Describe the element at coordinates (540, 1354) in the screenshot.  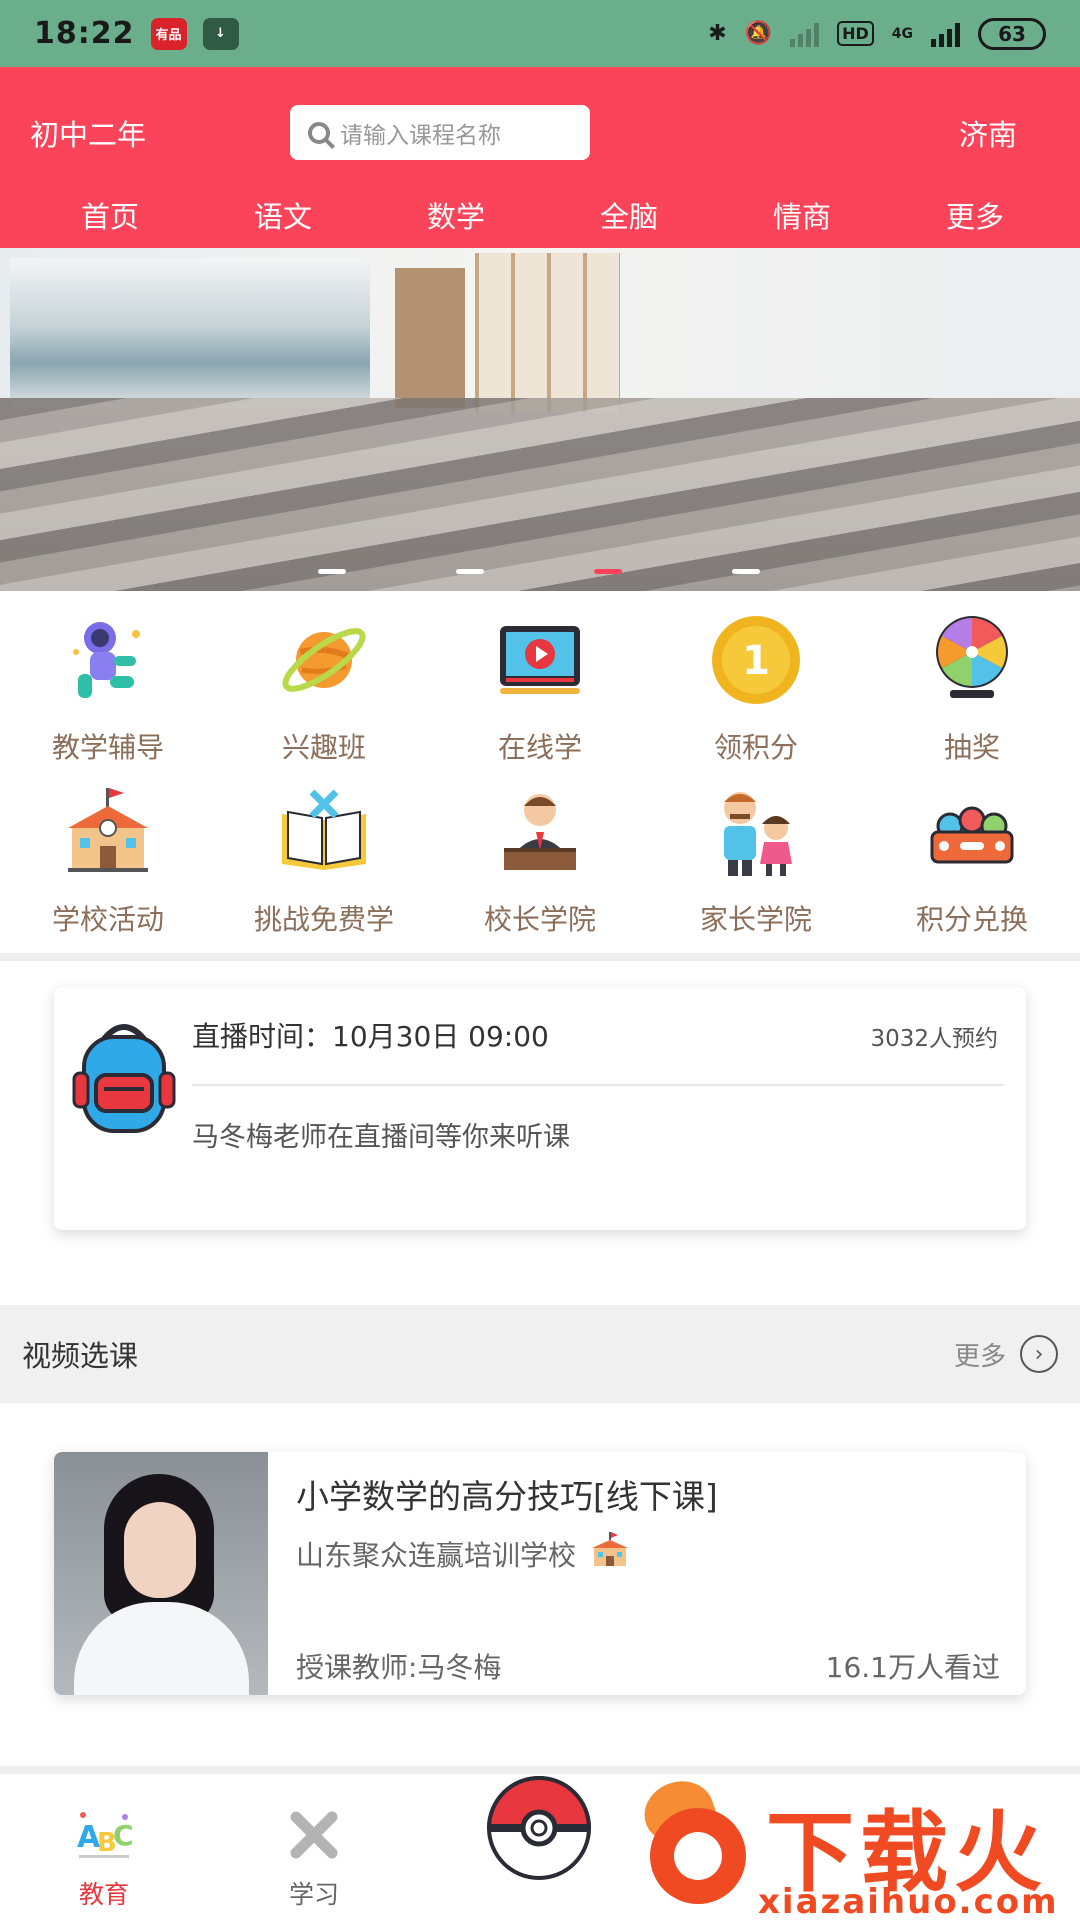
I see `video-courses-header: 视频选课 更多 ›` at that location.